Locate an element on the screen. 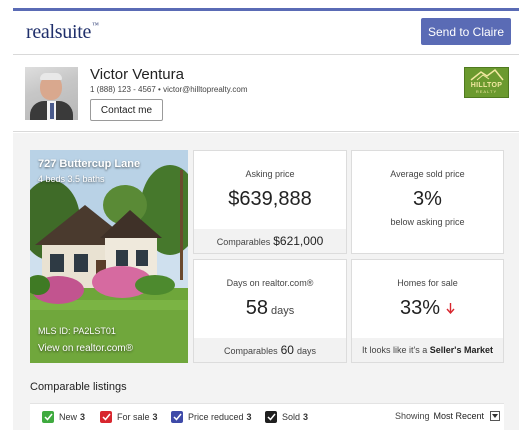 This screenshot has width=532, height=430. contact-me-button: Contact me is located at coordinates (126, 110).